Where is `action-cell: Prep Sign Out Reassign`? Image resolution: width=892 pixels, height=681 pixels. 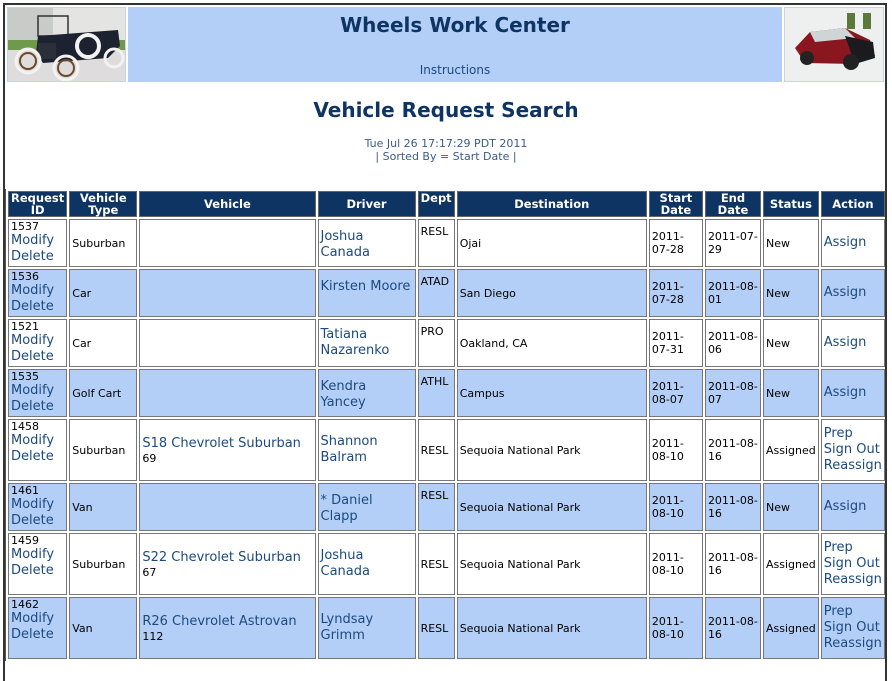 action-cell: Prep Sign Out Reassign is located at coordinates (852, 628).